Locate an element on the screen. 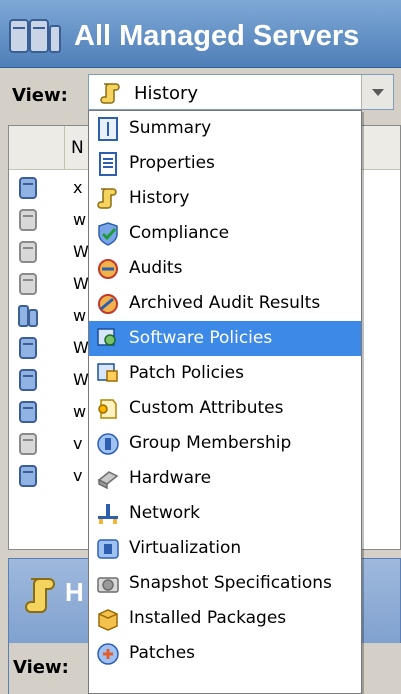 This screenshot has height=694, width=401. table-header-icon-col is located at coordinates (37, 148).